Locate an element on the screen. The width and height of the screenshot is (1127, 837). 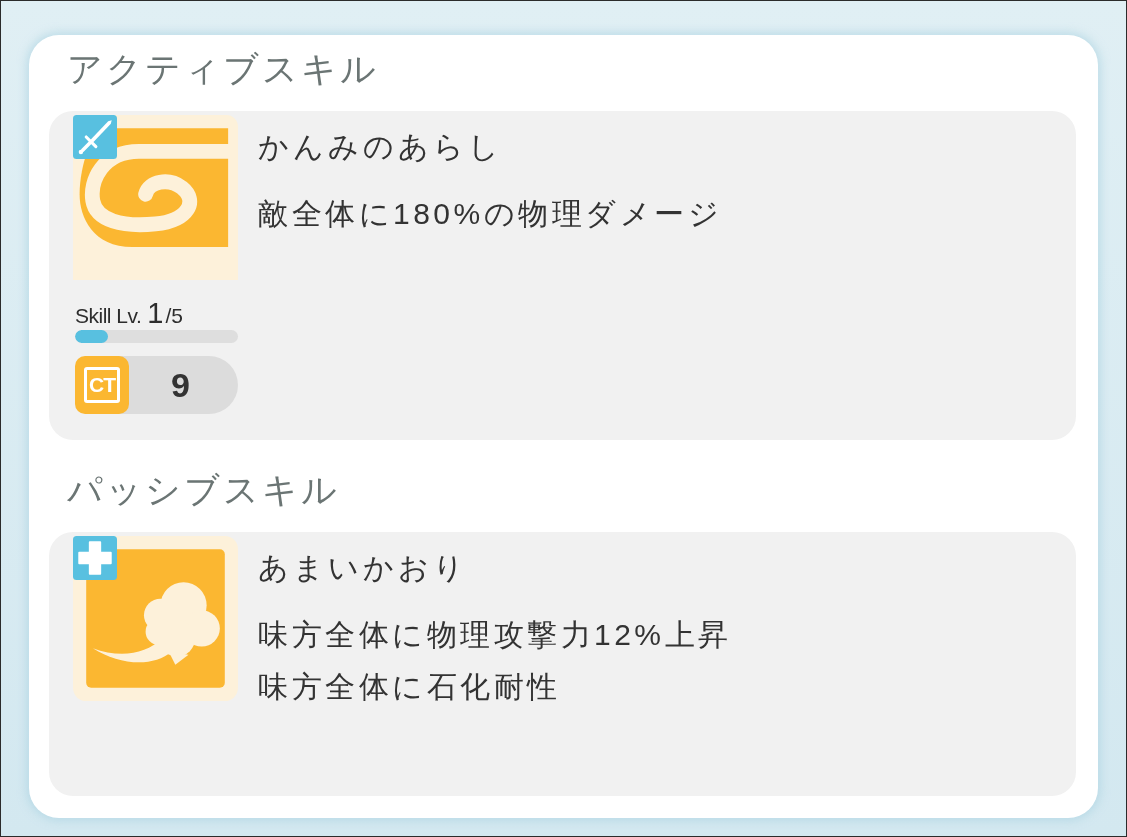
level-label: Skill Lv. is located at coordinates (108, 316).